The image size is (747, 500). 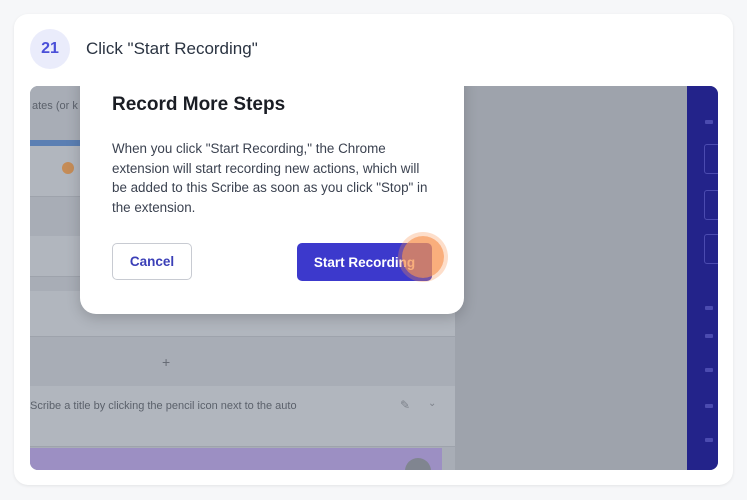 What do you see at coordinates (172, 48) in the screenshot?
I see `step-title: Click "Start Recording"` at bounding box center [172, 48].